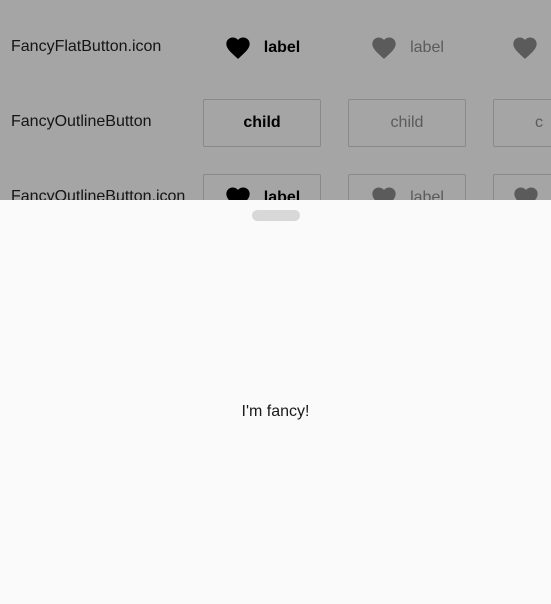 Image resolution: width=551 pixels, height=604 pixels. I want to click on button-label: c, so click(539, 122).